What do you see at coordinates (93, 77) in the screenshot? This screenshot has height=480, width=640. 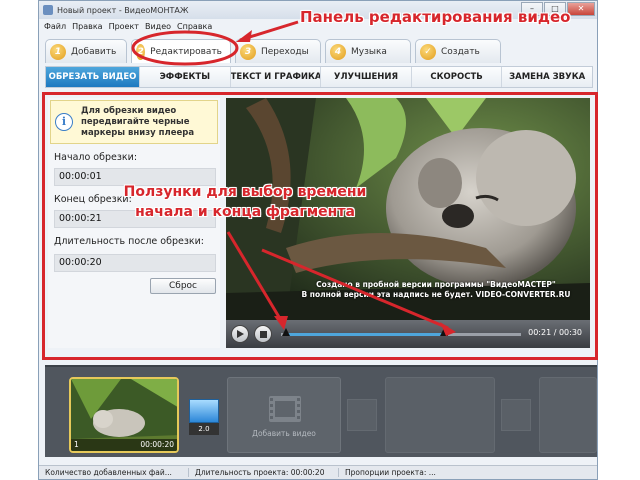 I see `tab-trim: ОБРЕЗАТЬ ВИДЕО` at bounding box center [93, 77].